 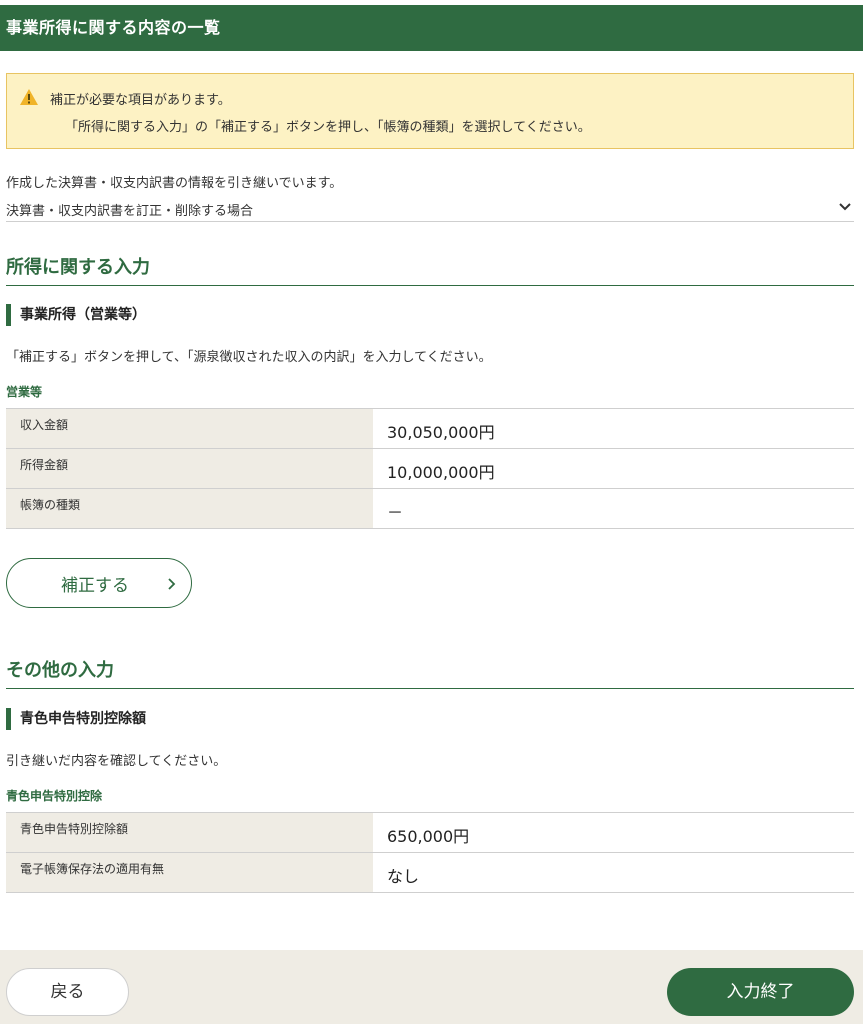 I want to click on row-value: －, so click(x=395, y=512).